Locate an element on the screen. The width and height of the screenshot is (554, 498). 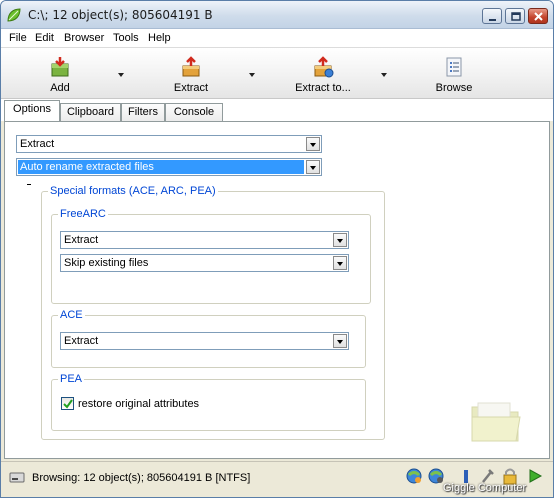
checkmark-icon is located at coordinates (68, 404).